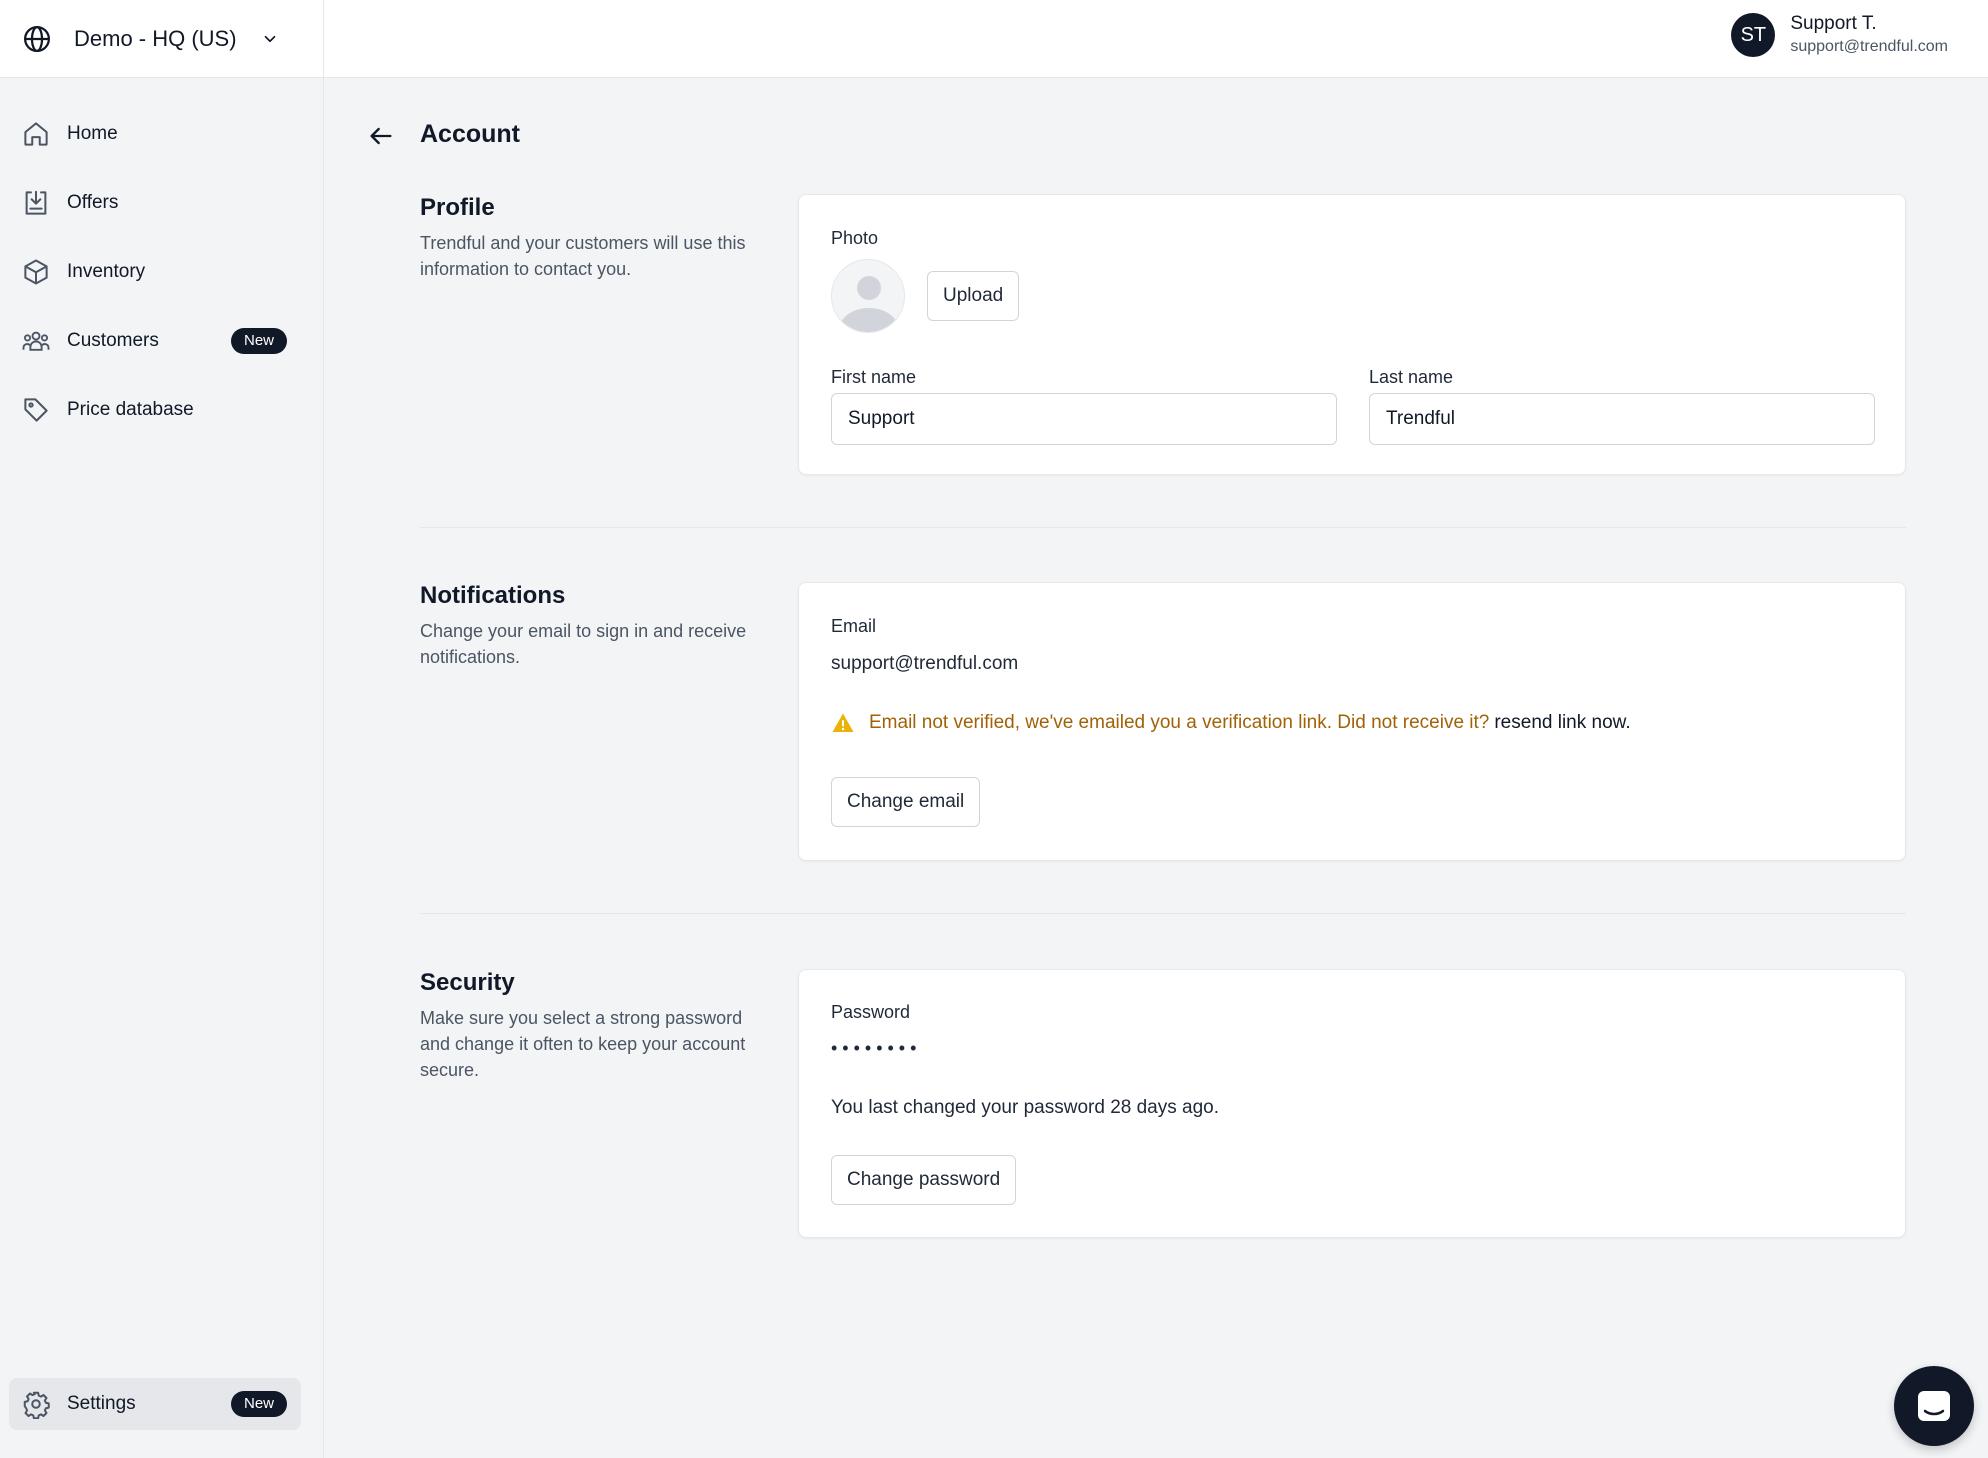  Describe the element at coordinates (1084, 419) in the screenshot. I see `first-name-input` at that location.